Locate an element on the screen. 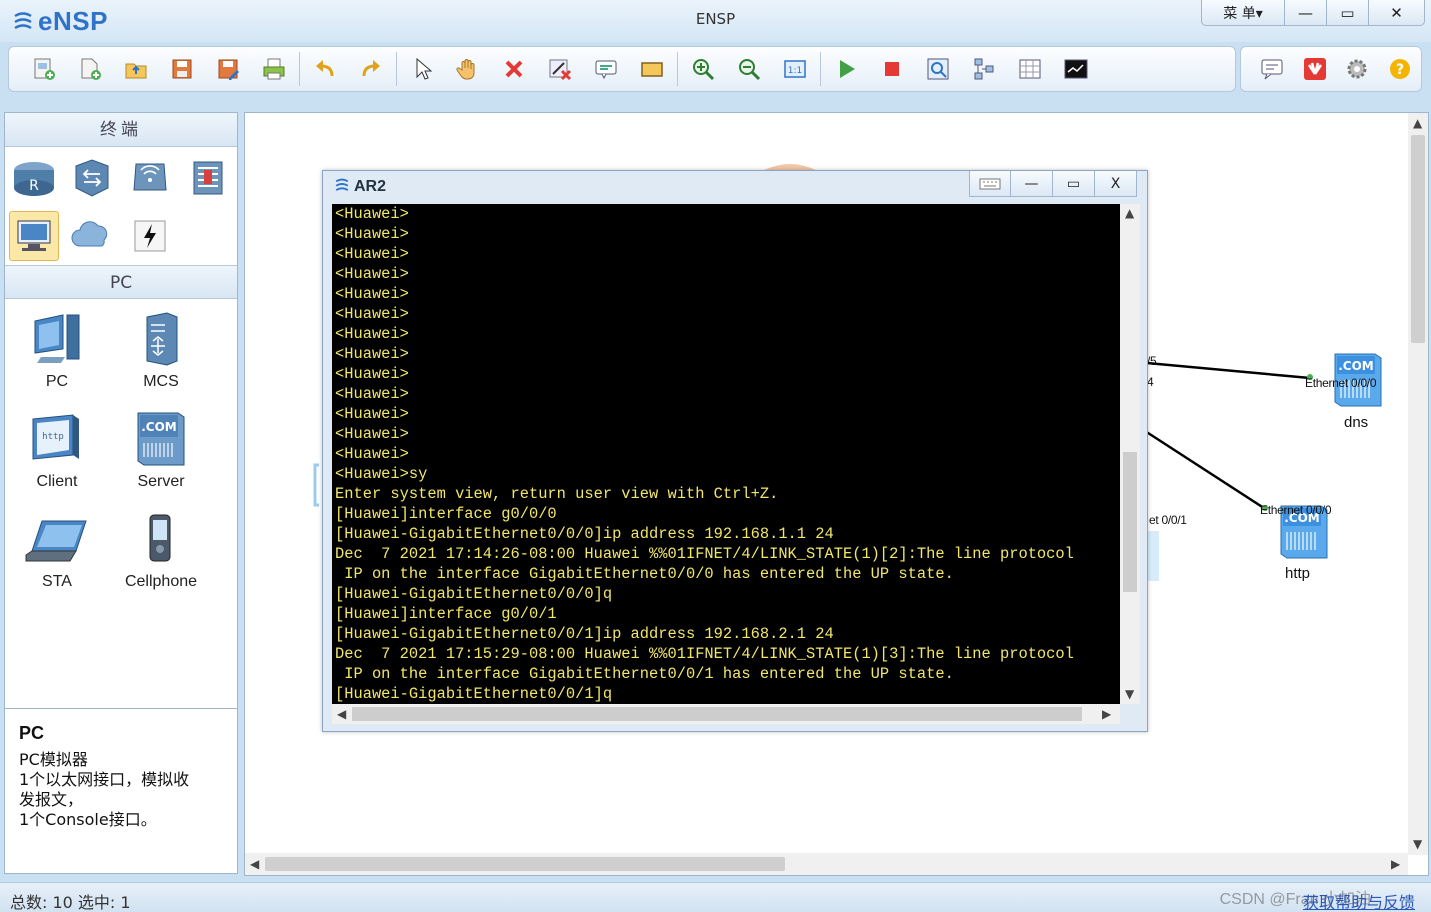 The width and height of the screenshot is (1431, 912). device-description: PC PC模拟器 1个以太网接口，模拟收 发报文， 1个Console接口。 is located at coordinates (121, 791).